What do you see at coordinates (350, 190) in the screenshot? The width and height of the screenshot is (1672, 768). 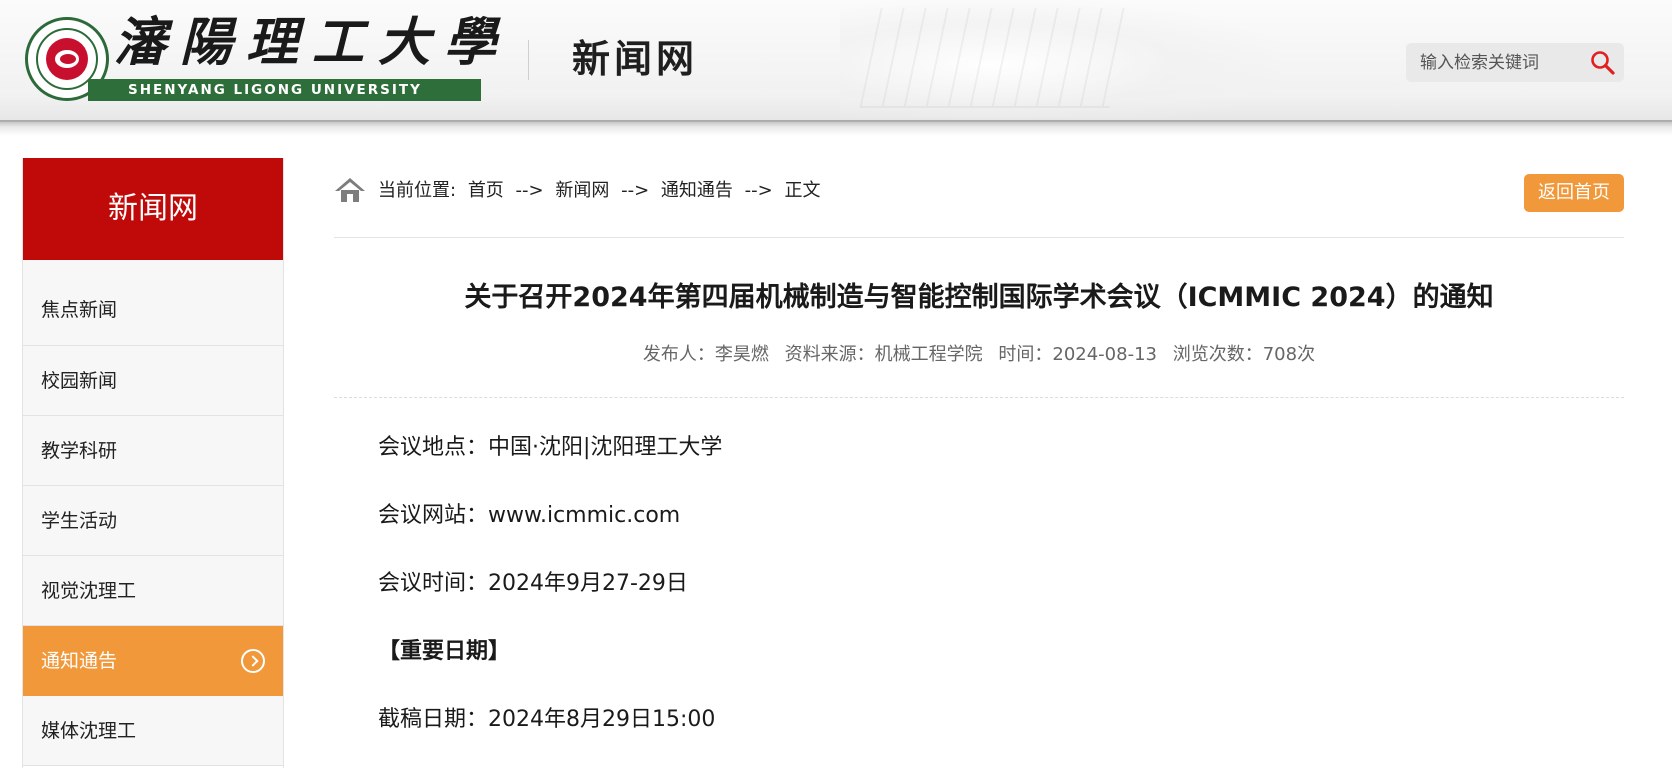 I see `home-icon` at bounding box center [350, 190].